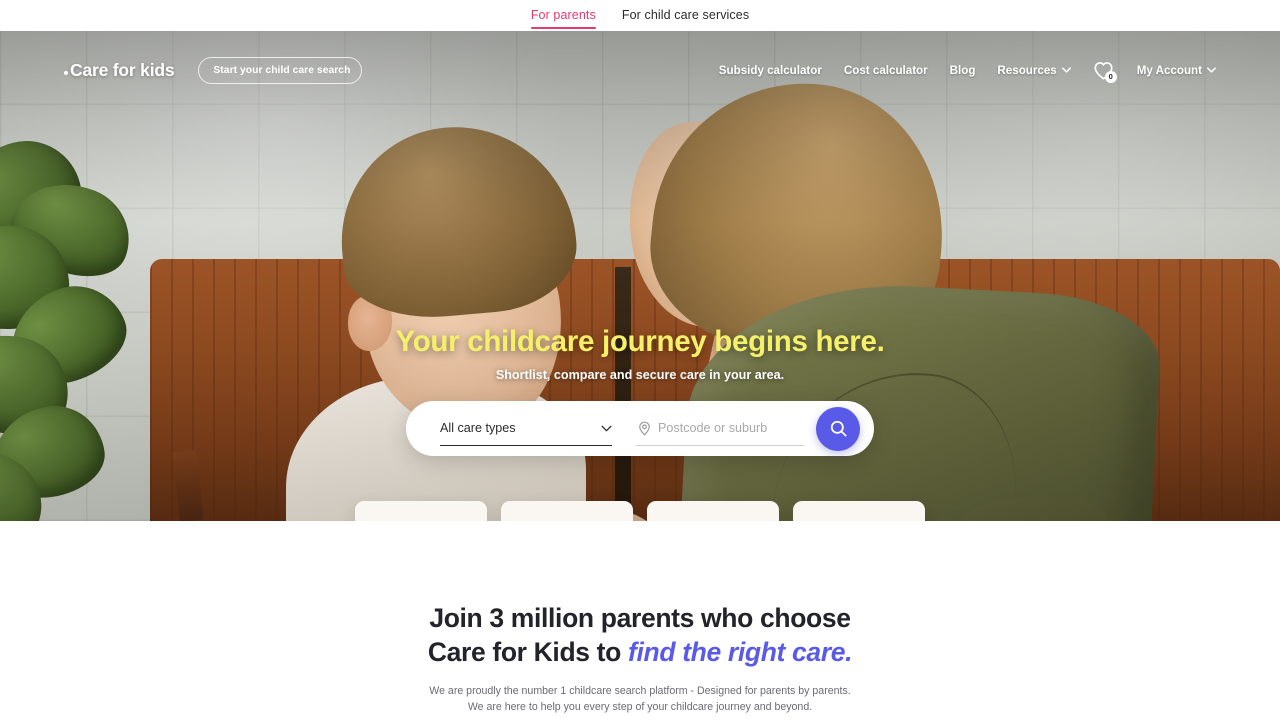 This screenshot has width=1280, height=720. Describe the element at coordinates (1110, 76) in the screenshot. I see `wishlist-count-badge: 0` at that location.